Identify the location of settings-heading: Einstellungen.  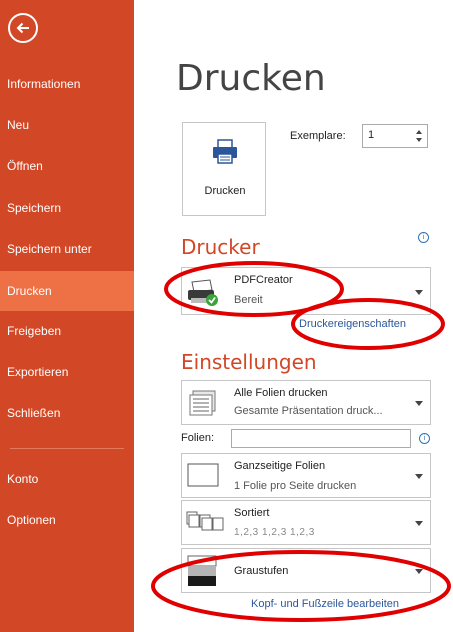
(249, 362).